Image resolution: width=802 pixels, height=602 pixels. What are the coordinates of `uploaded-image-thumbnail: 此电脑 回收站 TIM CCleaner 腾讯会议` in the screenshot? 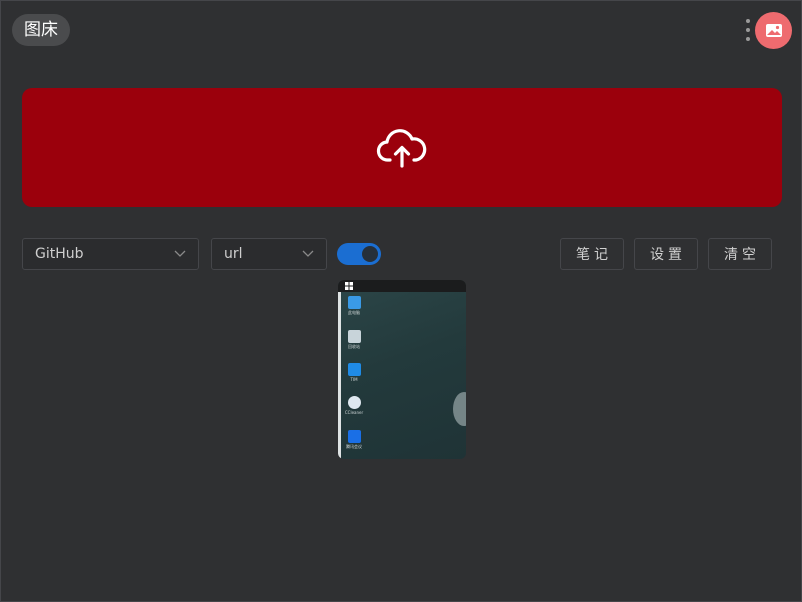 It's located at (402, 369).